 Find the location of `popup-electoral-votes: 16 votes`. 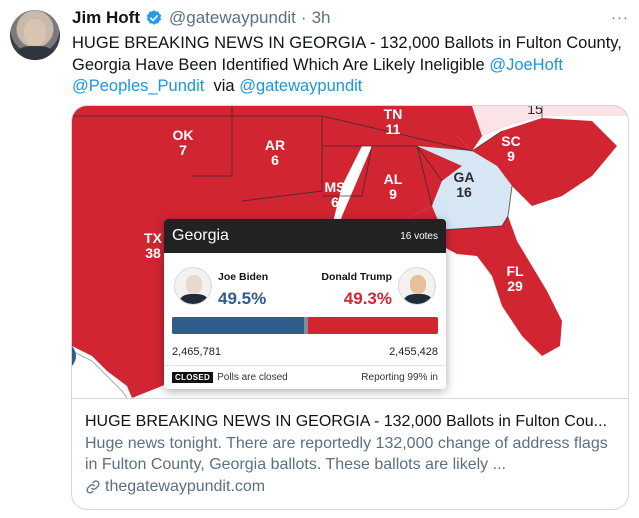

popup-electoral-votes: 16 votes is located at coordinates (419, 236).